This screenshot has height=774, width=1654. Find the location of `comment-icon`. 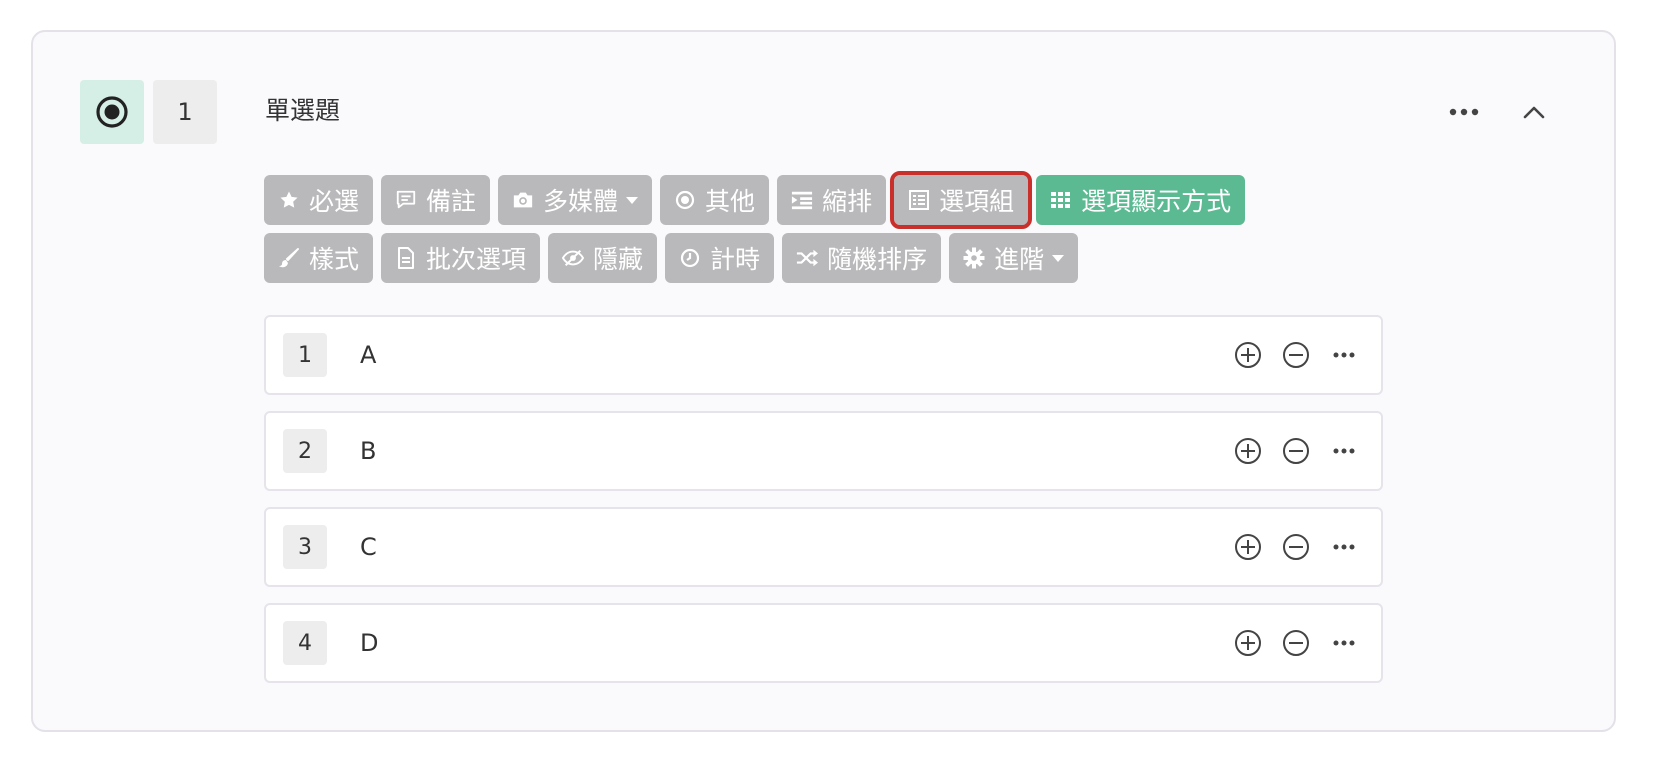

comment-icon is located at coordinates (406, 200).